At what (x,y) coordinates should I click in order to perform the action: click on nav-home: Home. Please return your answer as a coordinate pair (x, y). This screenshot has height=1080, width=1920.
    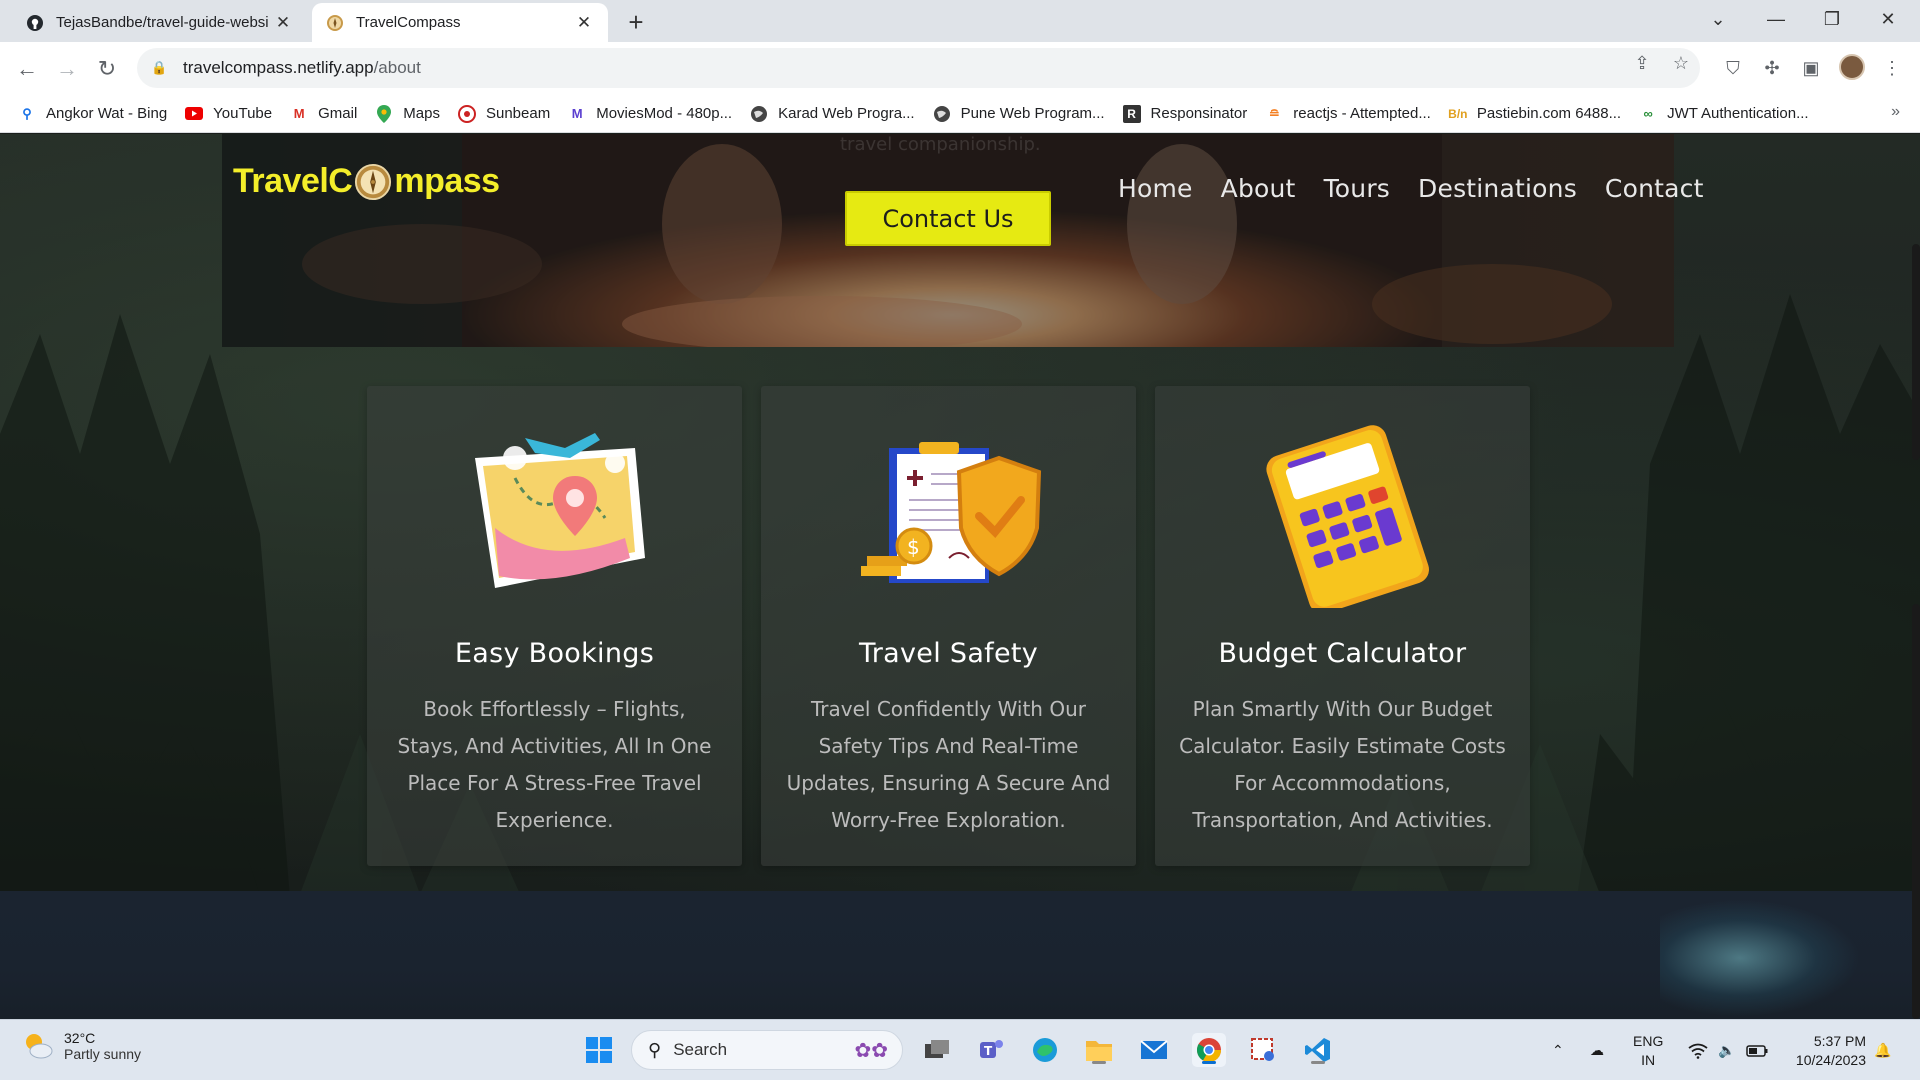
    Looking at the image, I should click on (1155, 188).